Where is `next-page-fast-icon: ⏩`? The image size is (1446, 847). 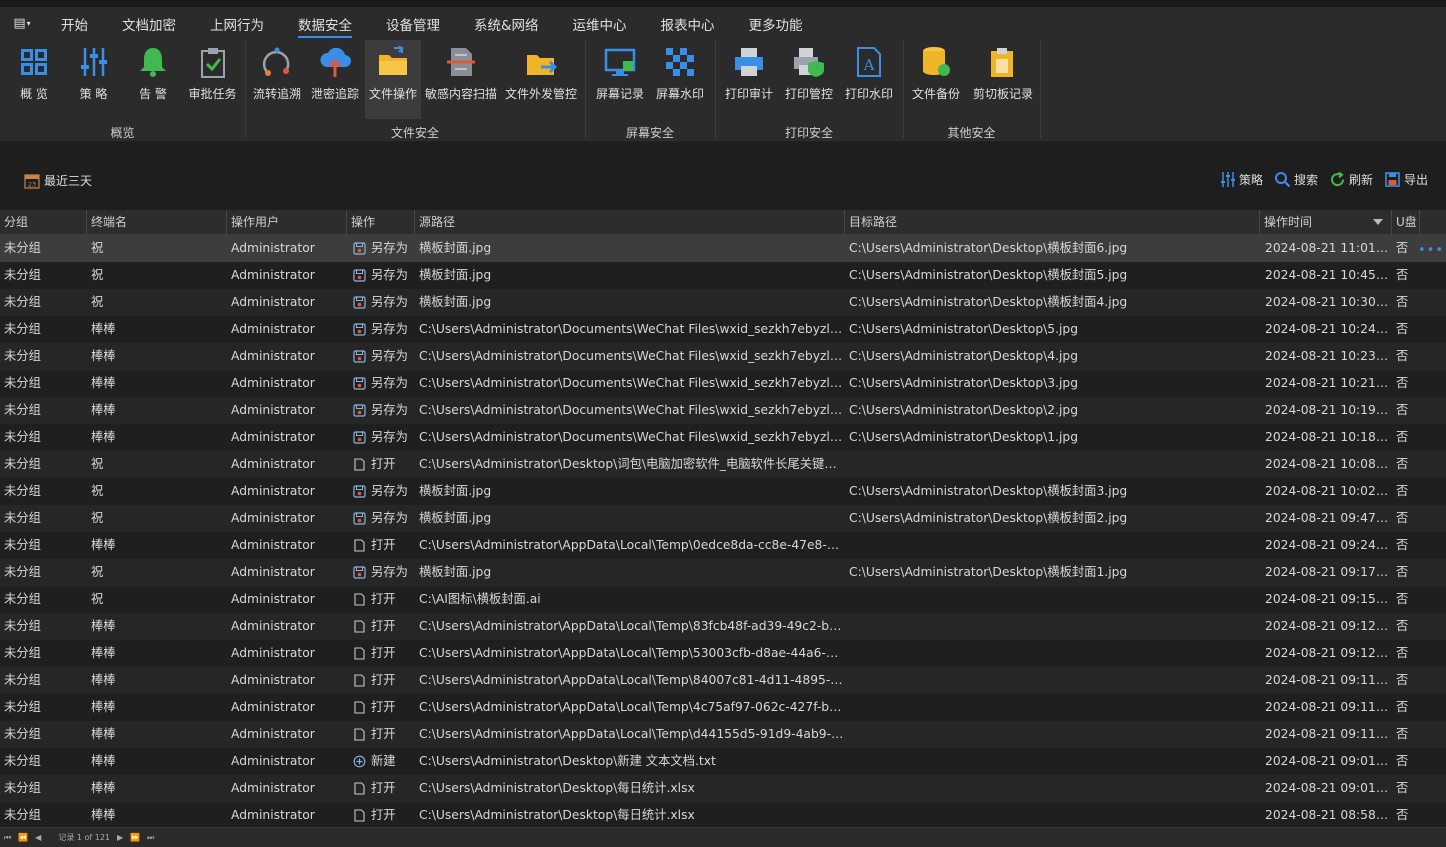 next-page-fast-icon: ⏩ is located at coordinates (135, 837).